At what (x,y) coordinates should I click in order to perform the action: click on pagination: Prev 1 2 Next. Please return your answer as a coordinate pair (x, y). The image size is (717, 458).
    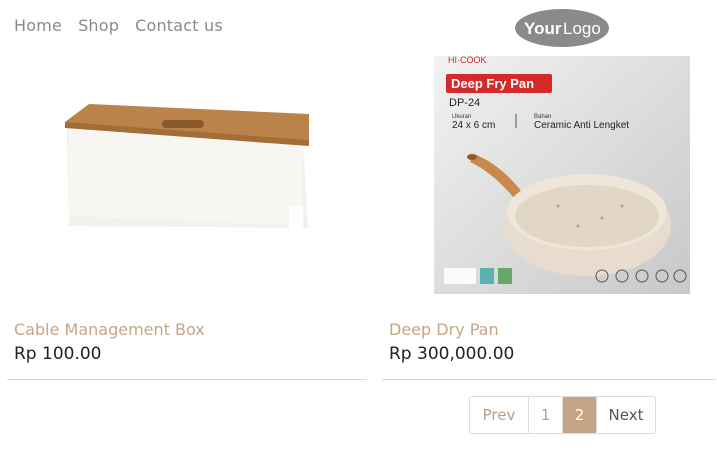
    Looking at the image, I should click on (562, 415).